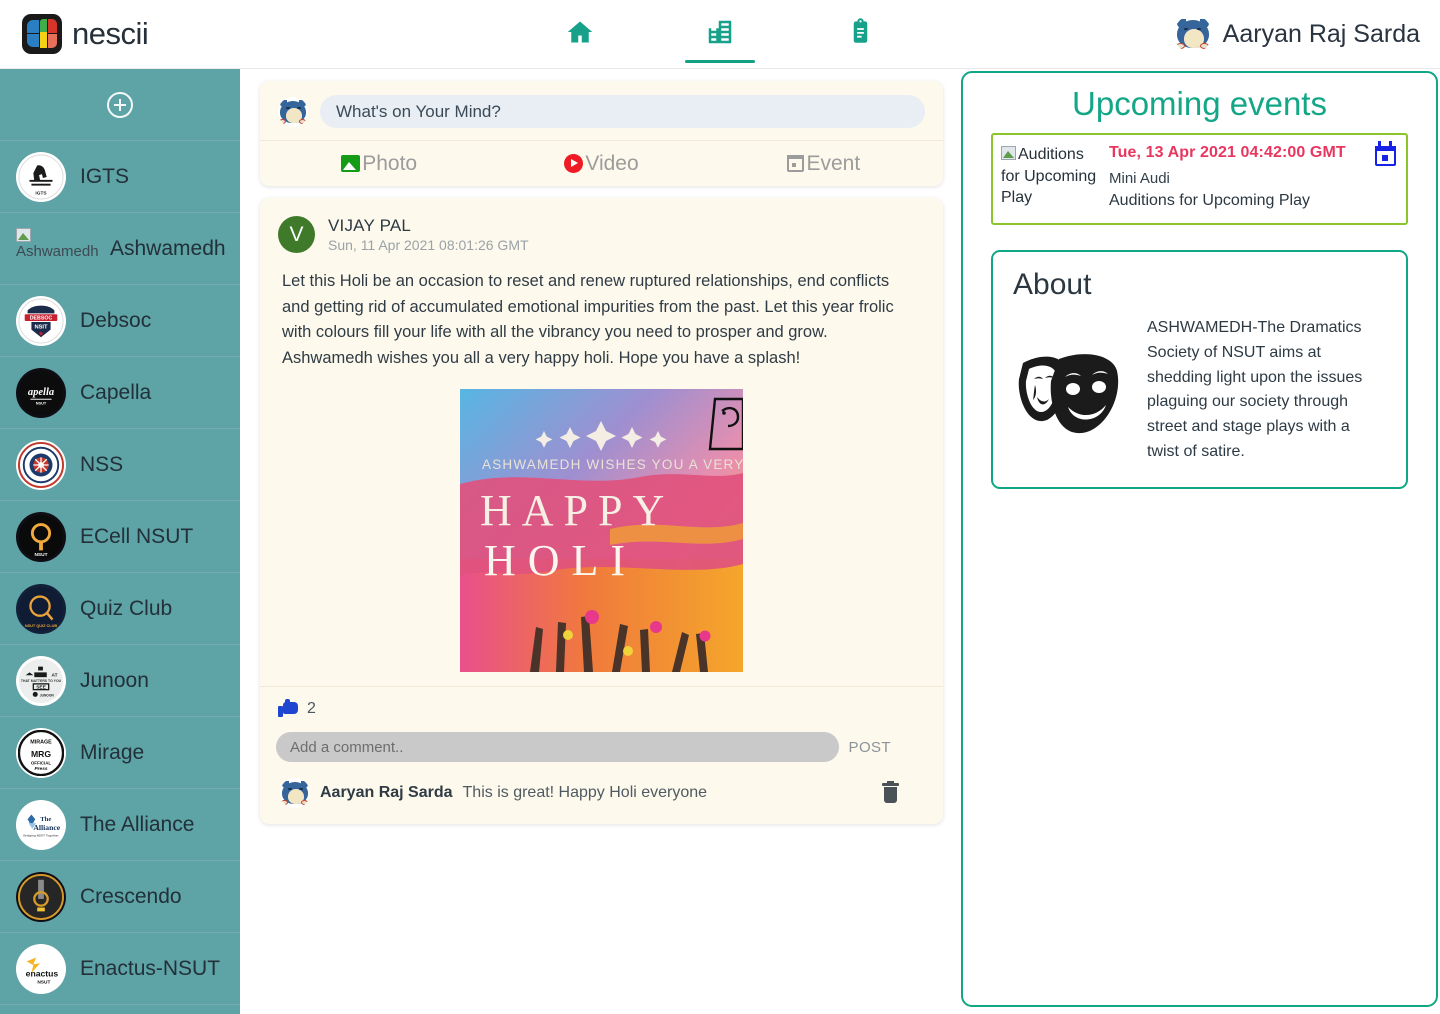 Image resolution: width=1440 pixels, height=1014 pixels. I want to click on junoon-logo-icon: AT THAT MATTERS TO YOU SEE JUNOON, so click(41, 680).